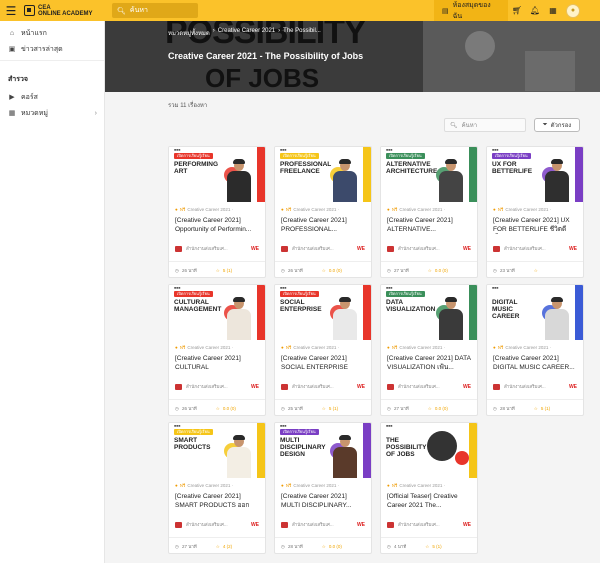  I want to click on my-library-button: ▤ ห้องสมุดของฉัน, so click(471, 10).